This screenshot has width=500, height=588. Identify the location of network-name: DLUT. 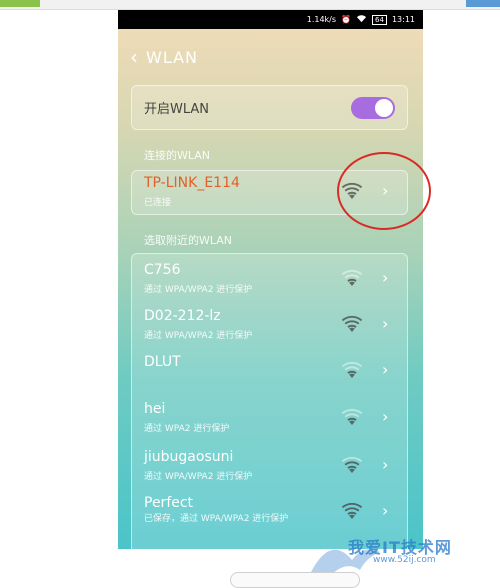
(162, 362).